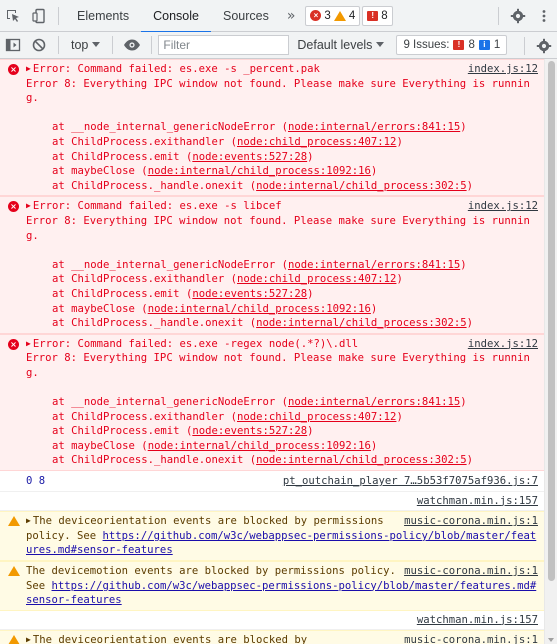 This screenshot has height=644, width=557. Describe the element at coordinates (544, 16) in the screenshot. I see `more-options-icon` at that location.